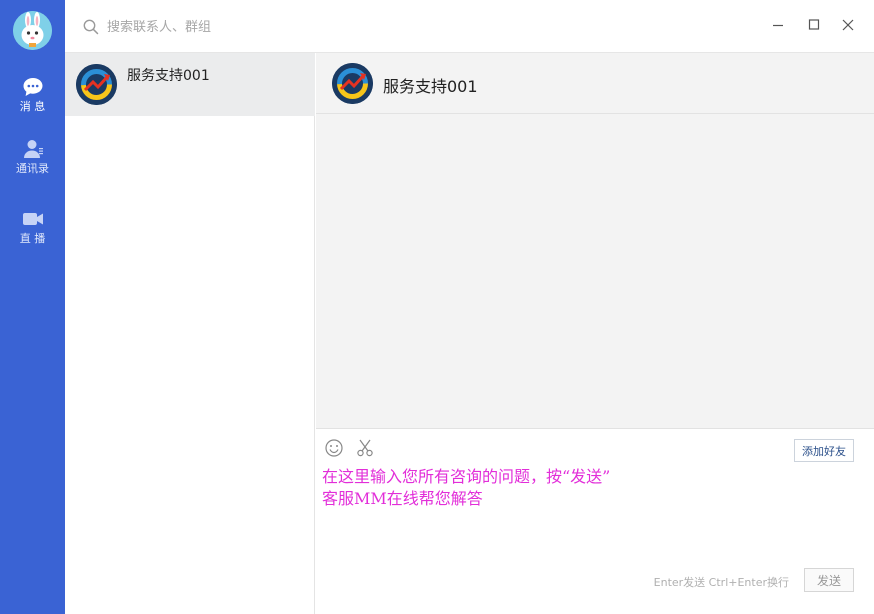 The height and width of the screenshot is (614, 874). I want to click on nav-item-label: 直 播, so click(32, 238).